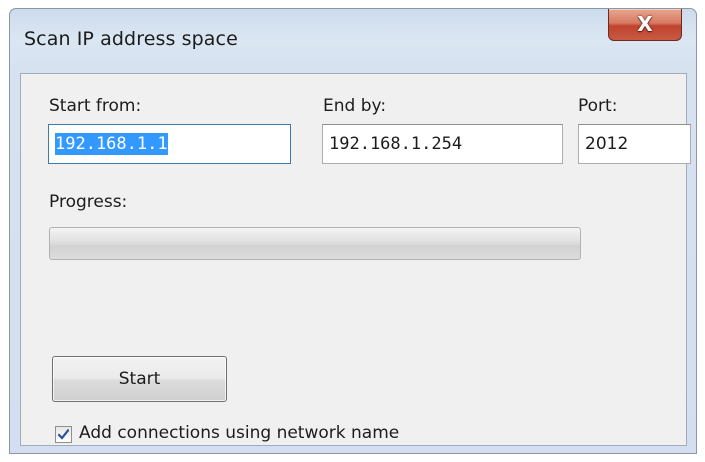 Image resolution: width=705 pixels, height=462 pixels. Describe the element at coordinates (598, 106) in the screenshot. I see `port-label: Port:` at that location.